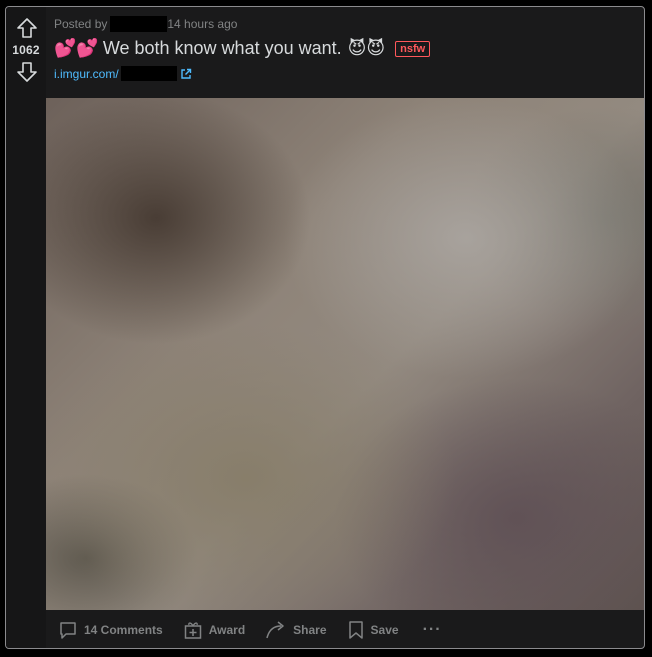 This screenshot has width=652, height=657. I want to click on more-options-button: ···, so click(432, 630).